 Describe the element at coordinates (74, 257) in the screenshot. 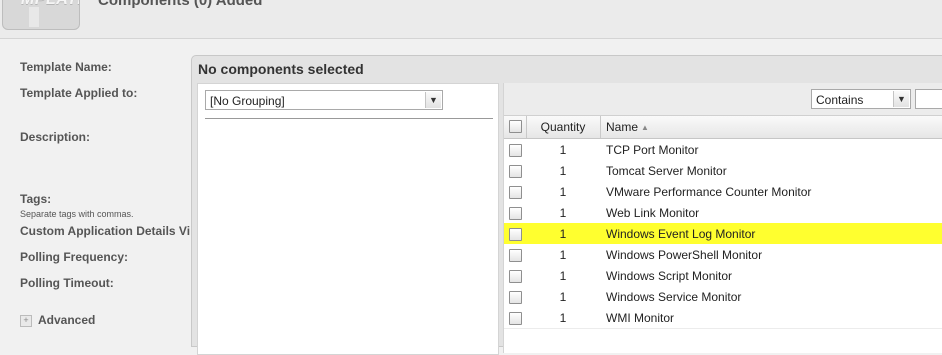

I see `polling-frequency-label: Polling Frequency:` at that location.